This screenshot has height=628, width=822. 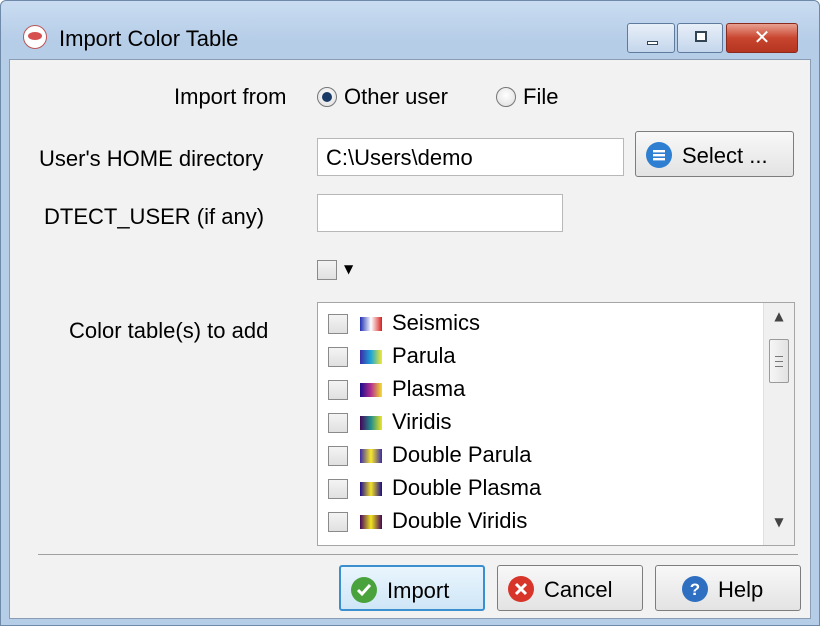 I want to click on scroll-up-icon: ▲, so click(x=779, y=321).